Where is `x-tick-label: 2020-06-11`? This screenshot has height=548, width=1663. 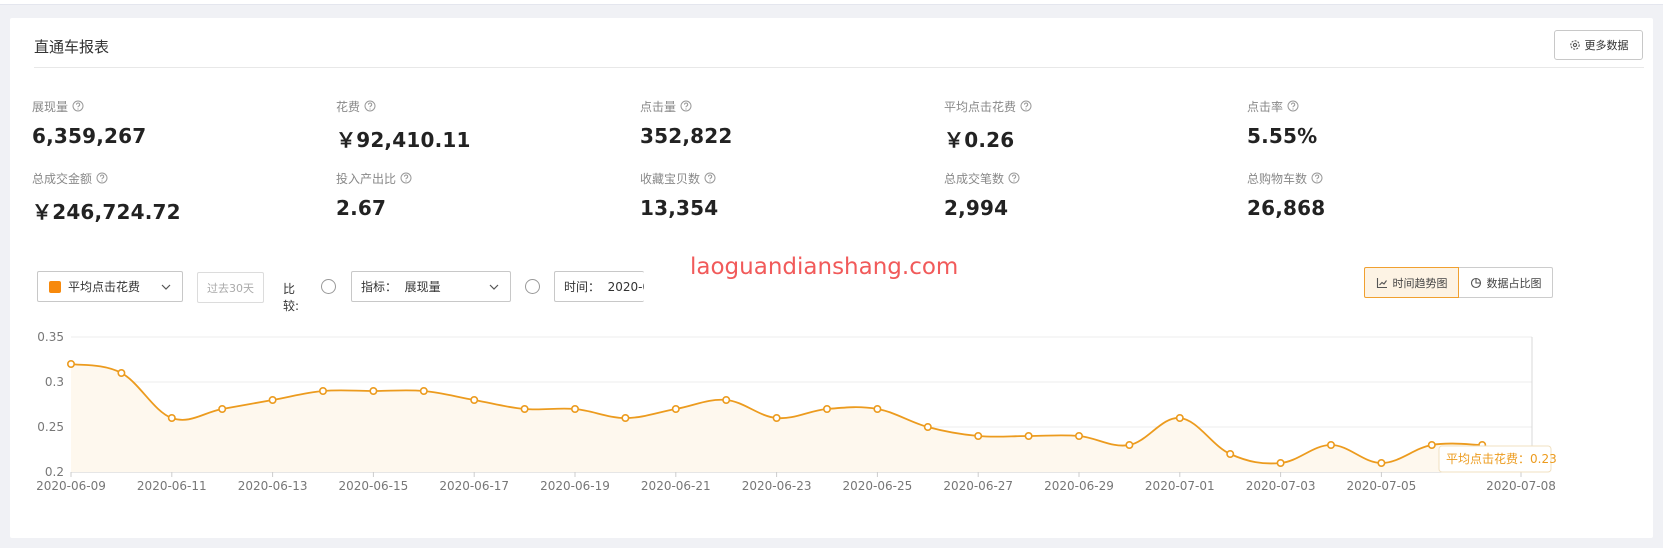 x-tick-label: 2020-06-11 is located at coordinates (172, 486).